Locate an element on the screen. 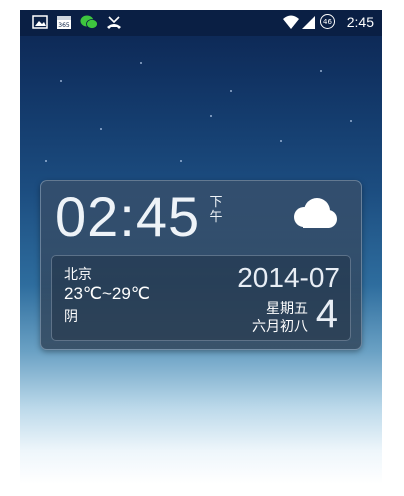 Image resolution: width=404 pixels, height=496 pixels. clock-time: 02:45 is located at coordinates (127, 216).